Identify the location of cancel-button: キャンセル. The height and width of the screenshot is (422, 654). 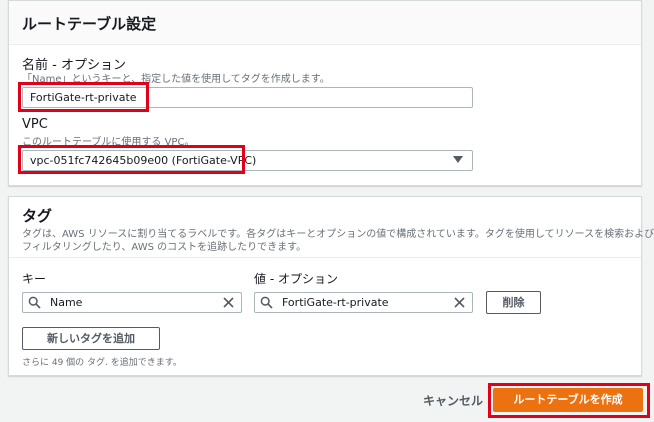
(453, 400).